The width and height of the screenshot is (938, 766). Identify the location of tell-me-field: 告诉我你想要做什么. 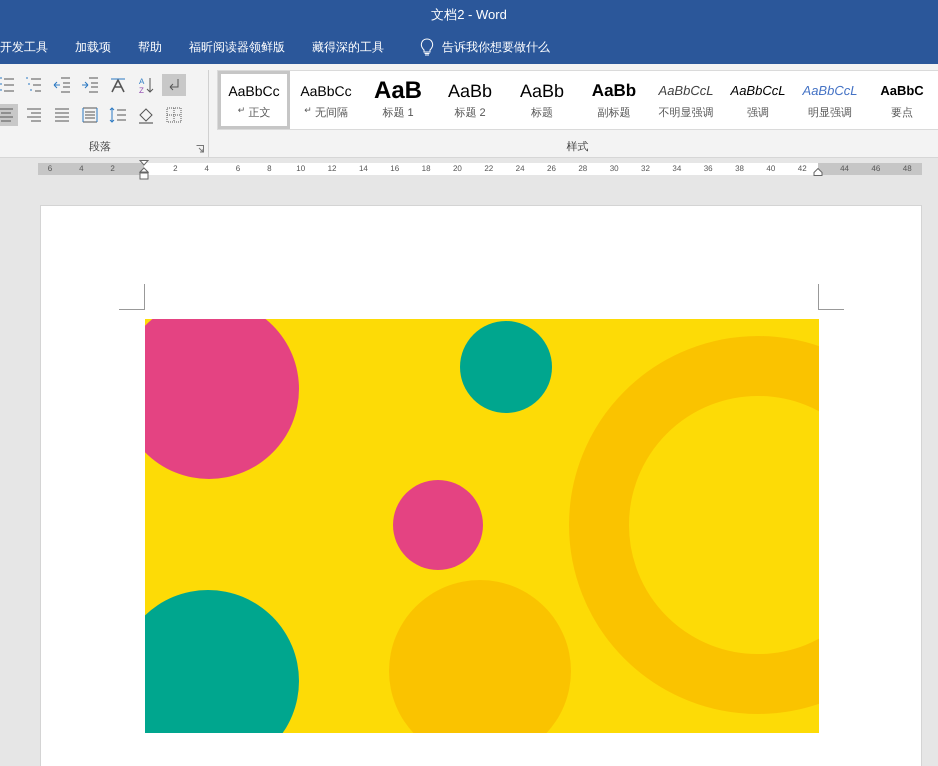
(512, 47).